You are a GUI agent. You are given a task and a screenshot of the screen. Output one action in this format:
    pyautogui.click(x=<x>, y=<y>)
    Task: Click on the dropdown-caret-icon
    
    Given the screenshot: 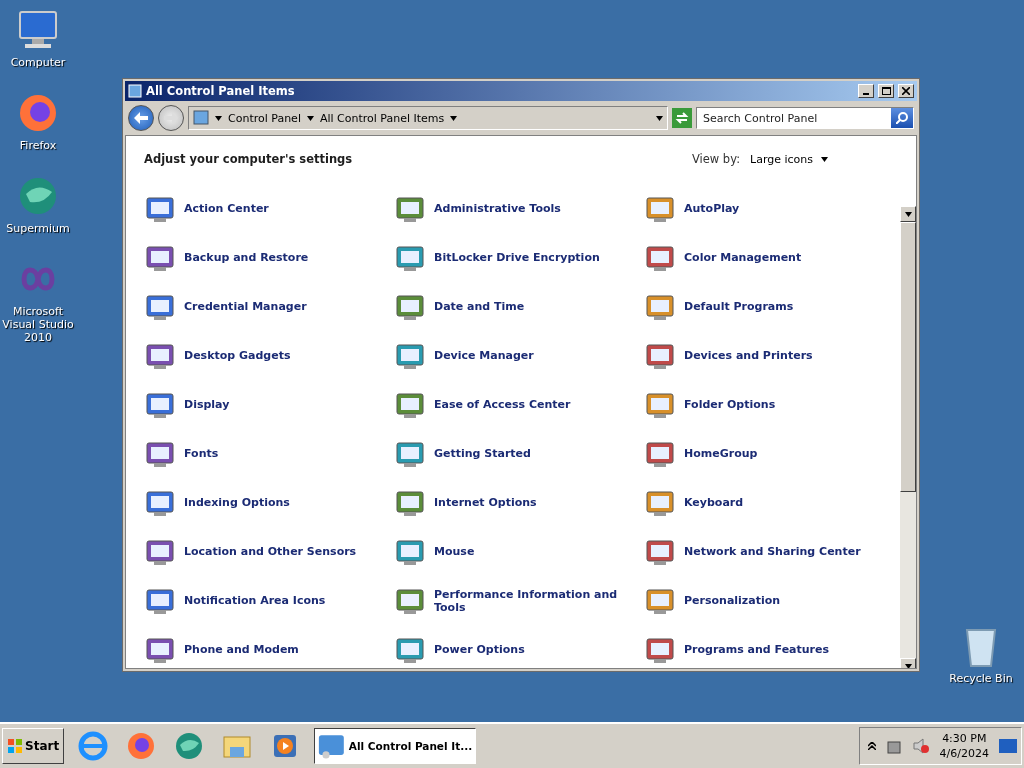 What is the action you would take?
    pyautogui.click(x=659, y=118)
    